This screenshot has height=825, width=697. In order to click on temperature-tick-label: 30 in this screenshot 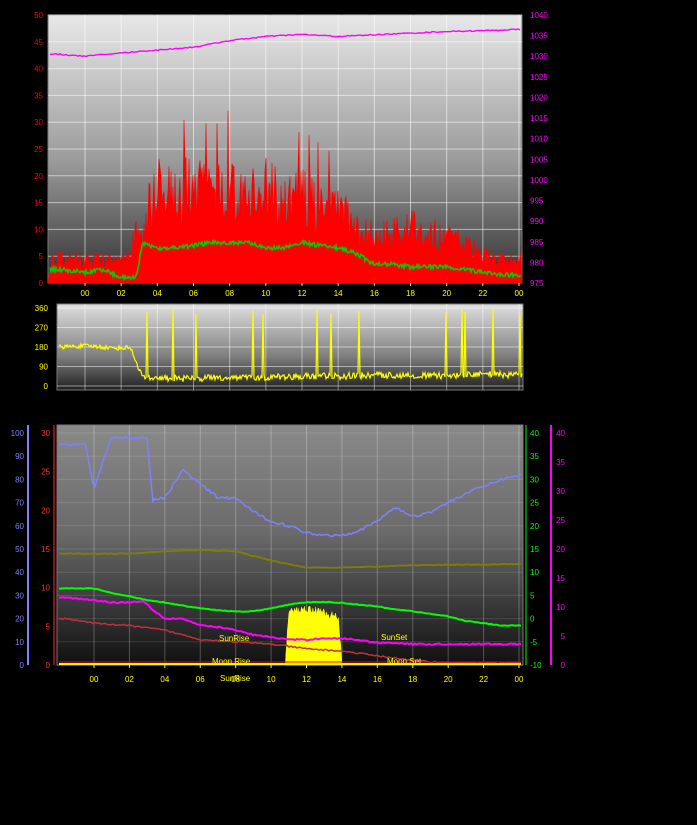, I will do `click(534, 479)`.